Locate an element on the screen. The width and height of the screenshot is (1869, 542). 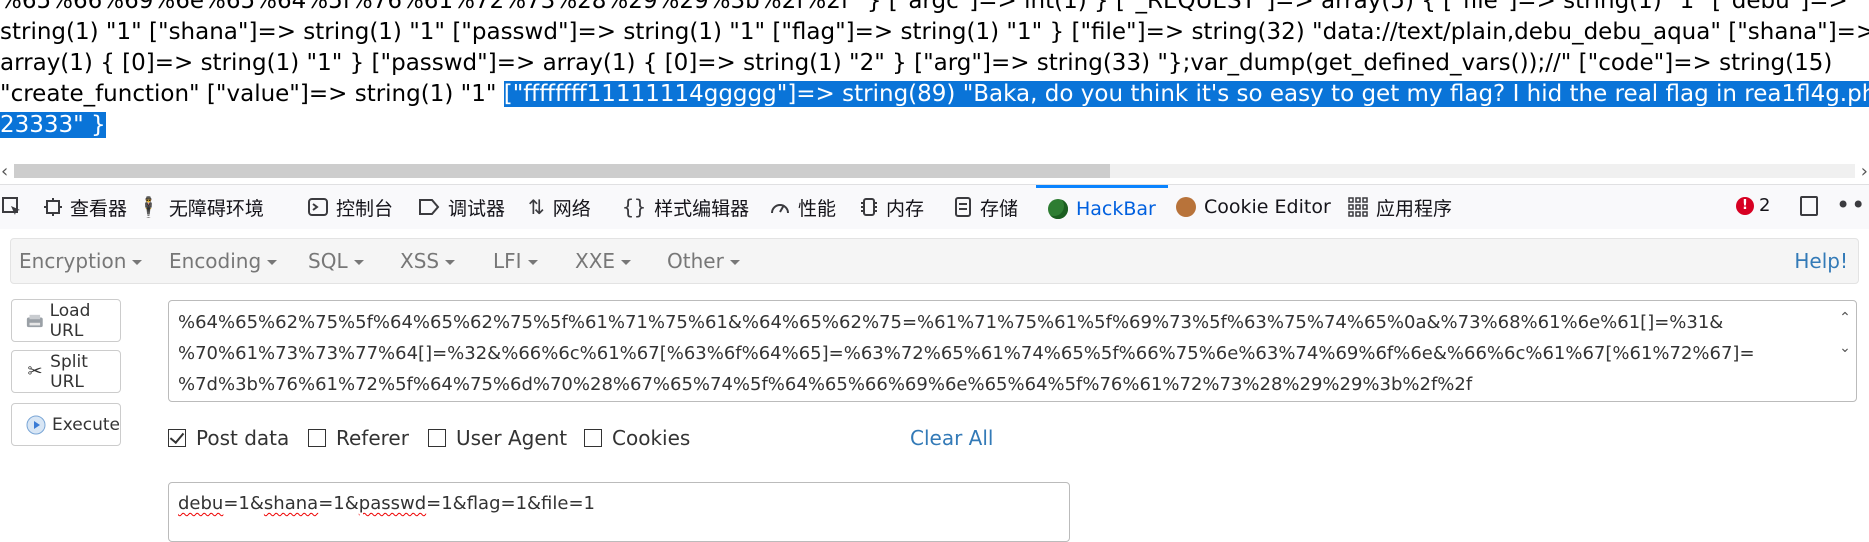
menu-label: Other is located at coordinates (695, 261).